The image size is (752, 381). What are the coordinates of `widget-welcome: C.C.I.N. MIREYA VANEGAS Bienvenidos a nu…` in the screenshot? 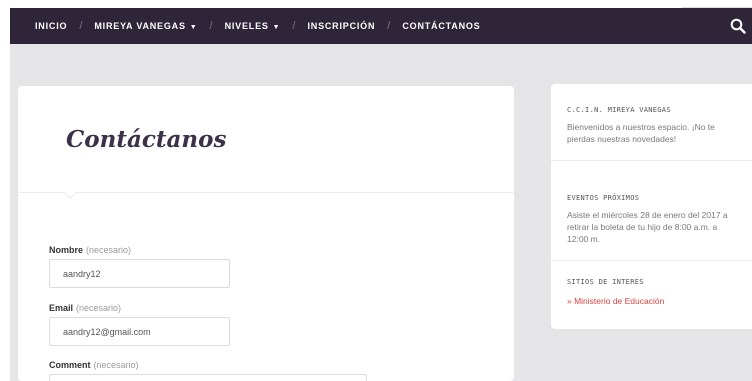 It's located at (651, 125).